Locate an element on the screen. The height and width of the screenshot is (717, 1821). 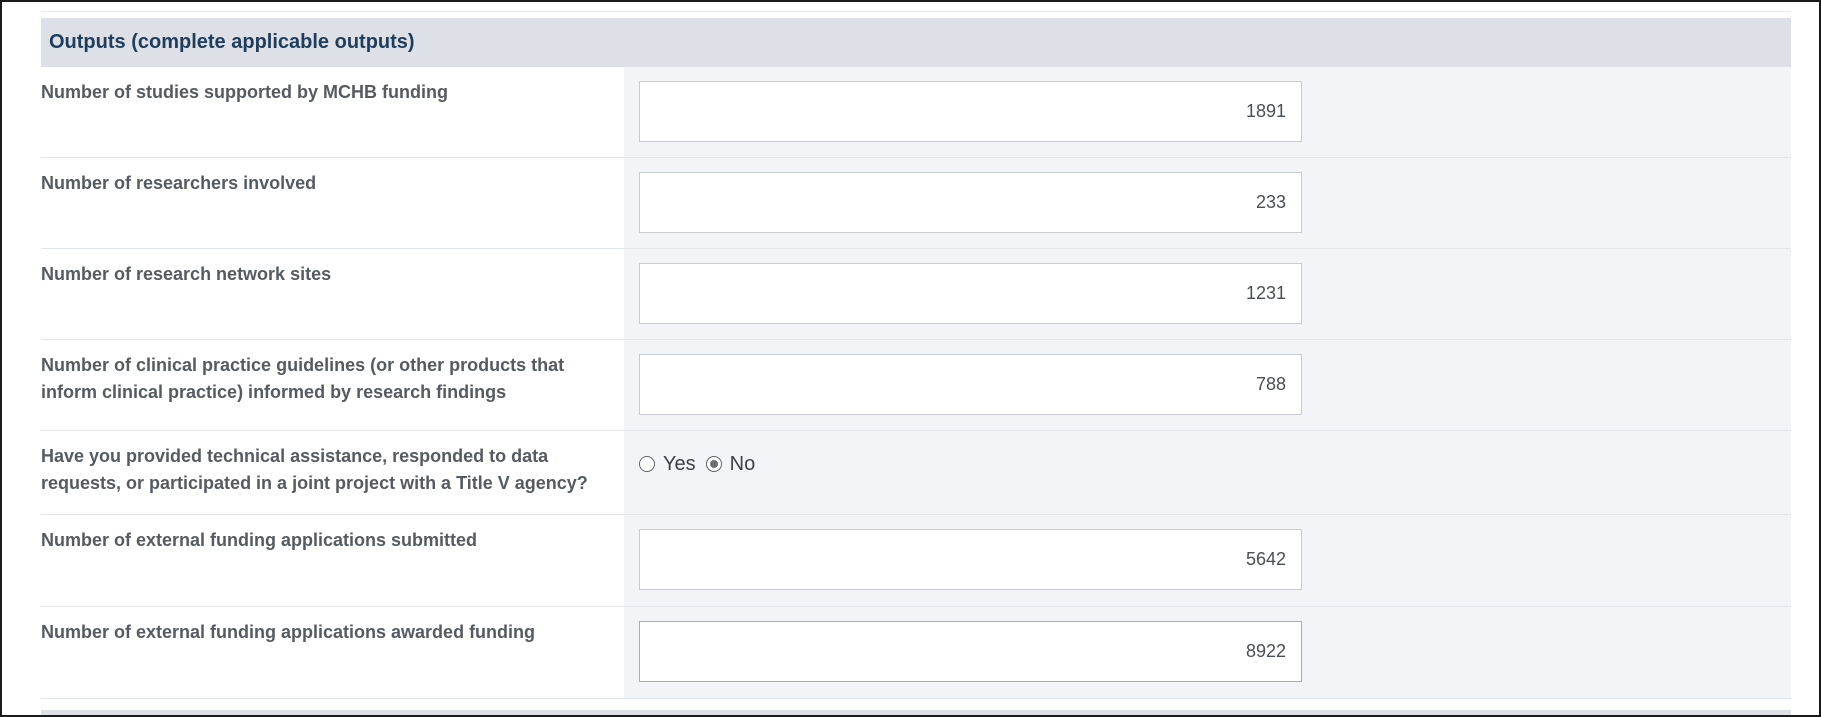
radio-no-label: No is located at coordinates (743, 464).